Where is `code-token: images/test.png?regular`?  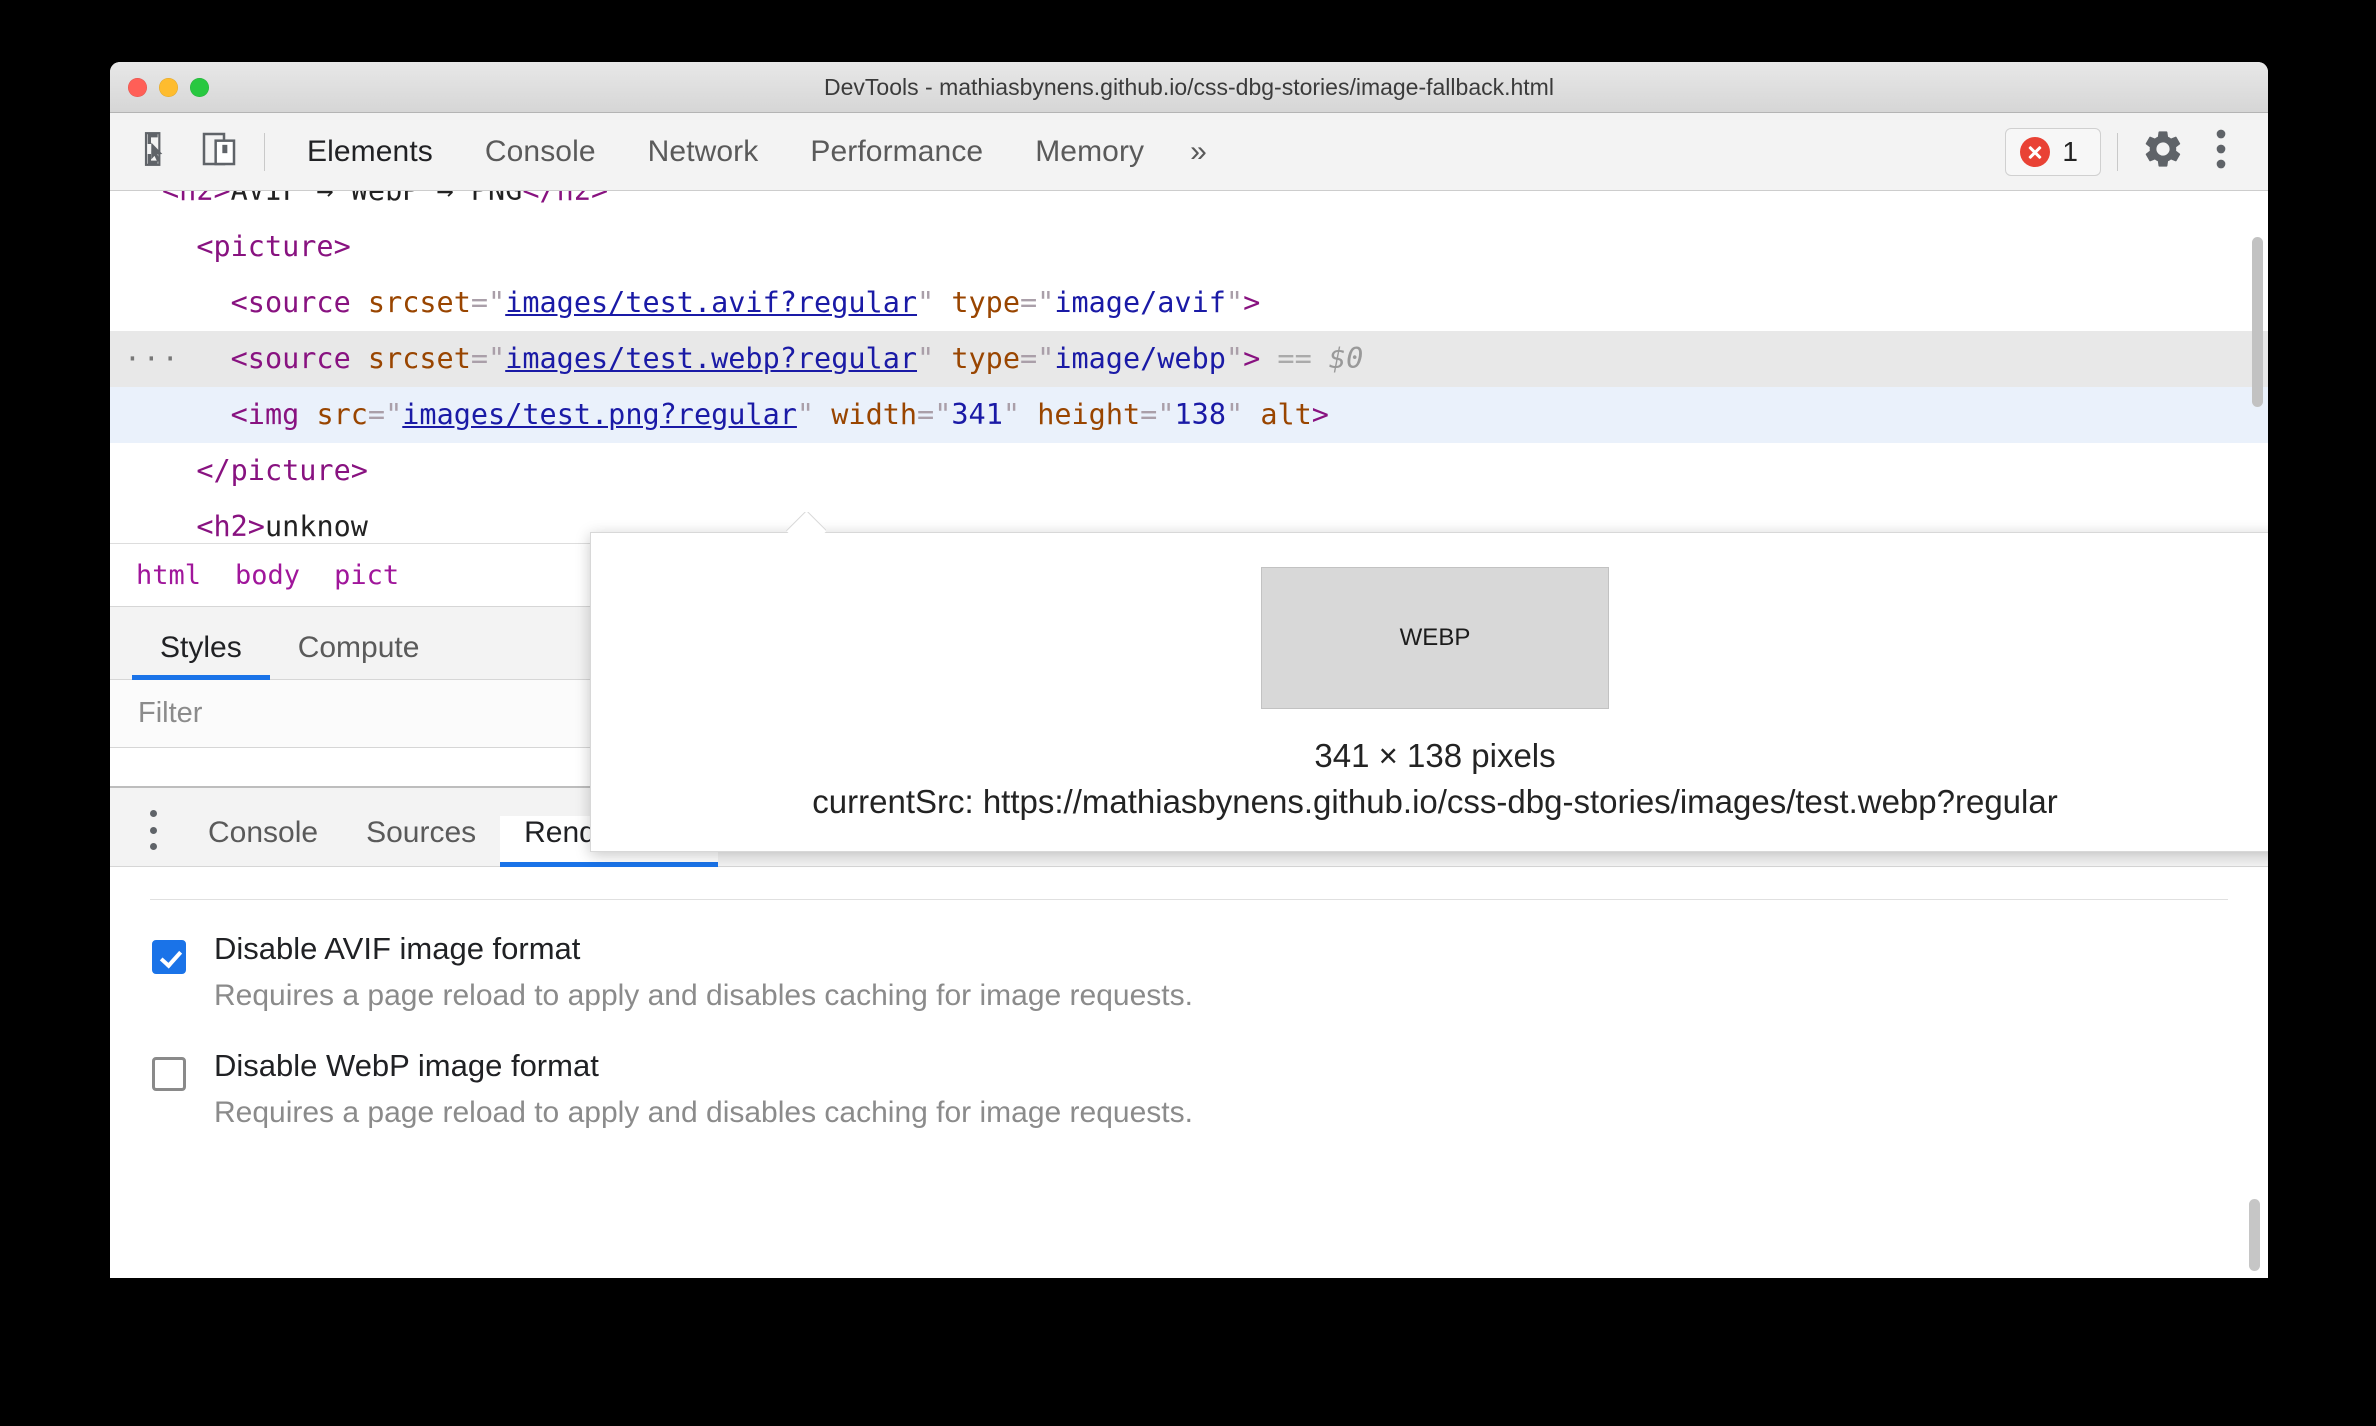
code-token: images/test.png?regular is located at coordinates (599, 414).